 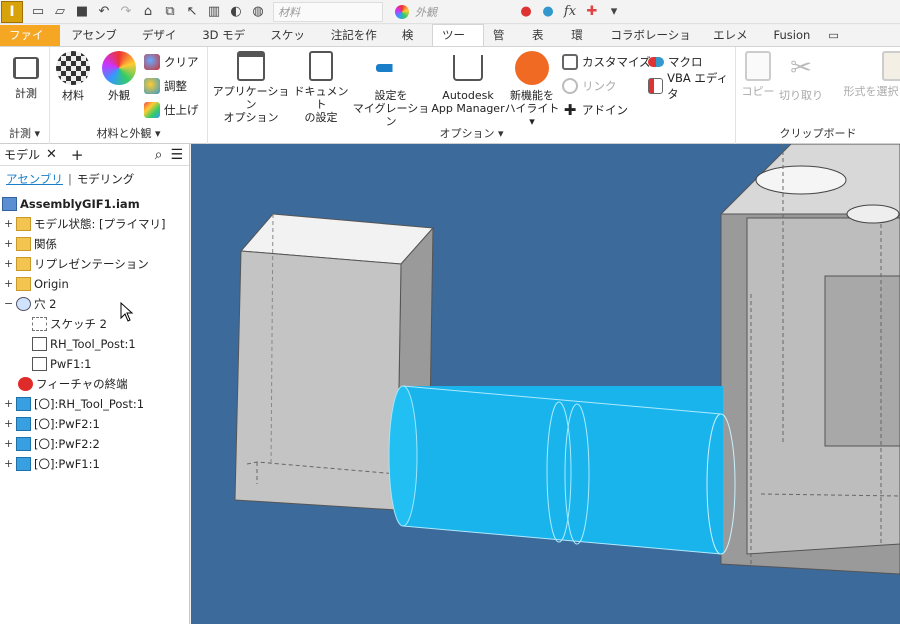 I want to click on subtab-modeling: モデリング, so click(x=106, y=179).